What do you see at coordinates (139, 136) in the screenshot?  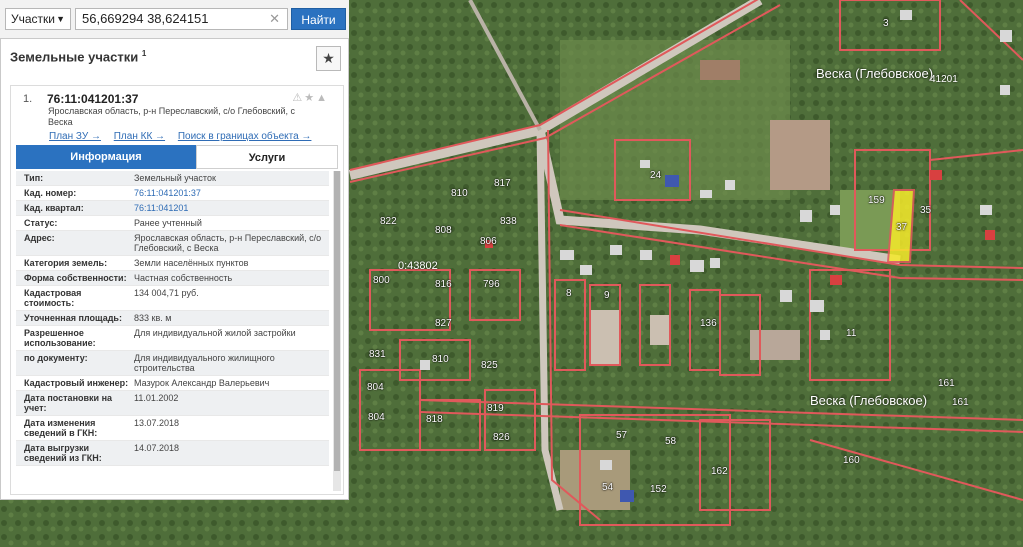 I see `plan-kk-link: План КК →` at bounding box center [139, 136].